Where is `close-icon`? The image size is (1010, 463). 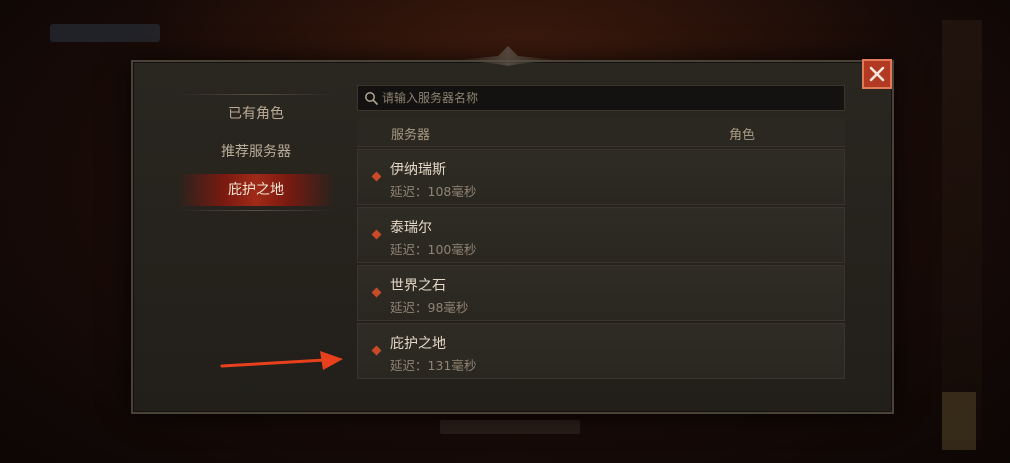
close-icon is located at coordinates (877, 74).